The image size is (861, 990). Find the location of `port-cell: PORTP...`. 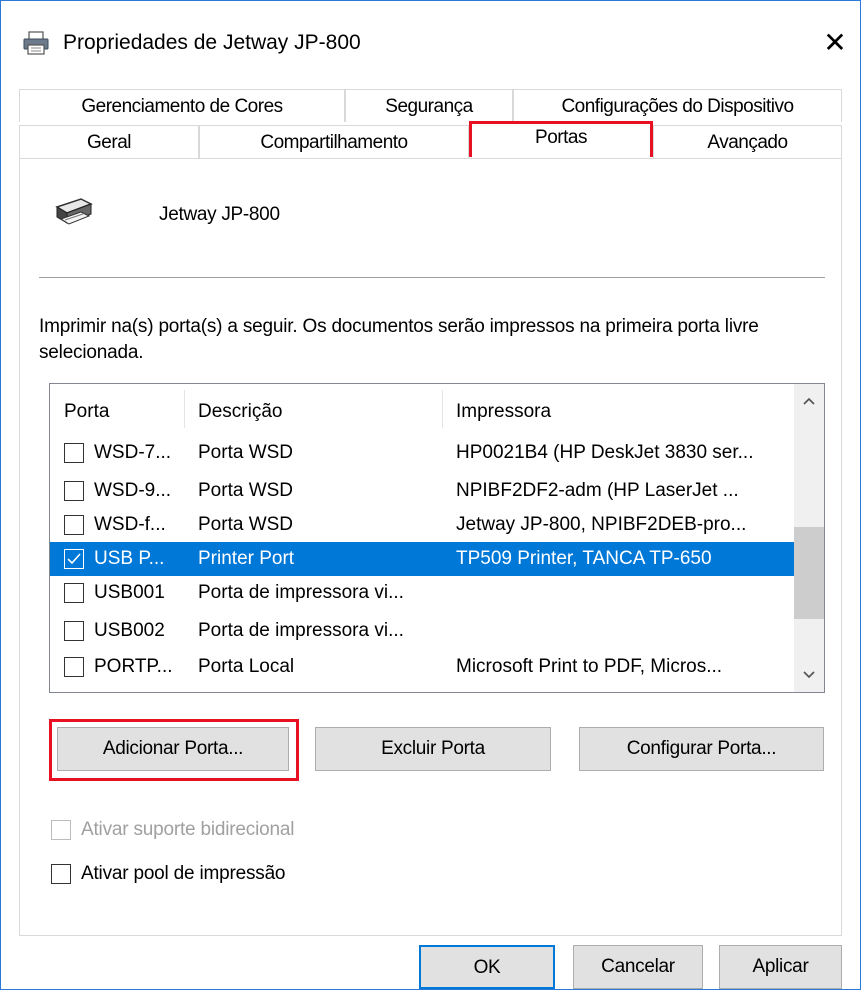

port-cell: PORTP... is located at coordinates (133, 666).